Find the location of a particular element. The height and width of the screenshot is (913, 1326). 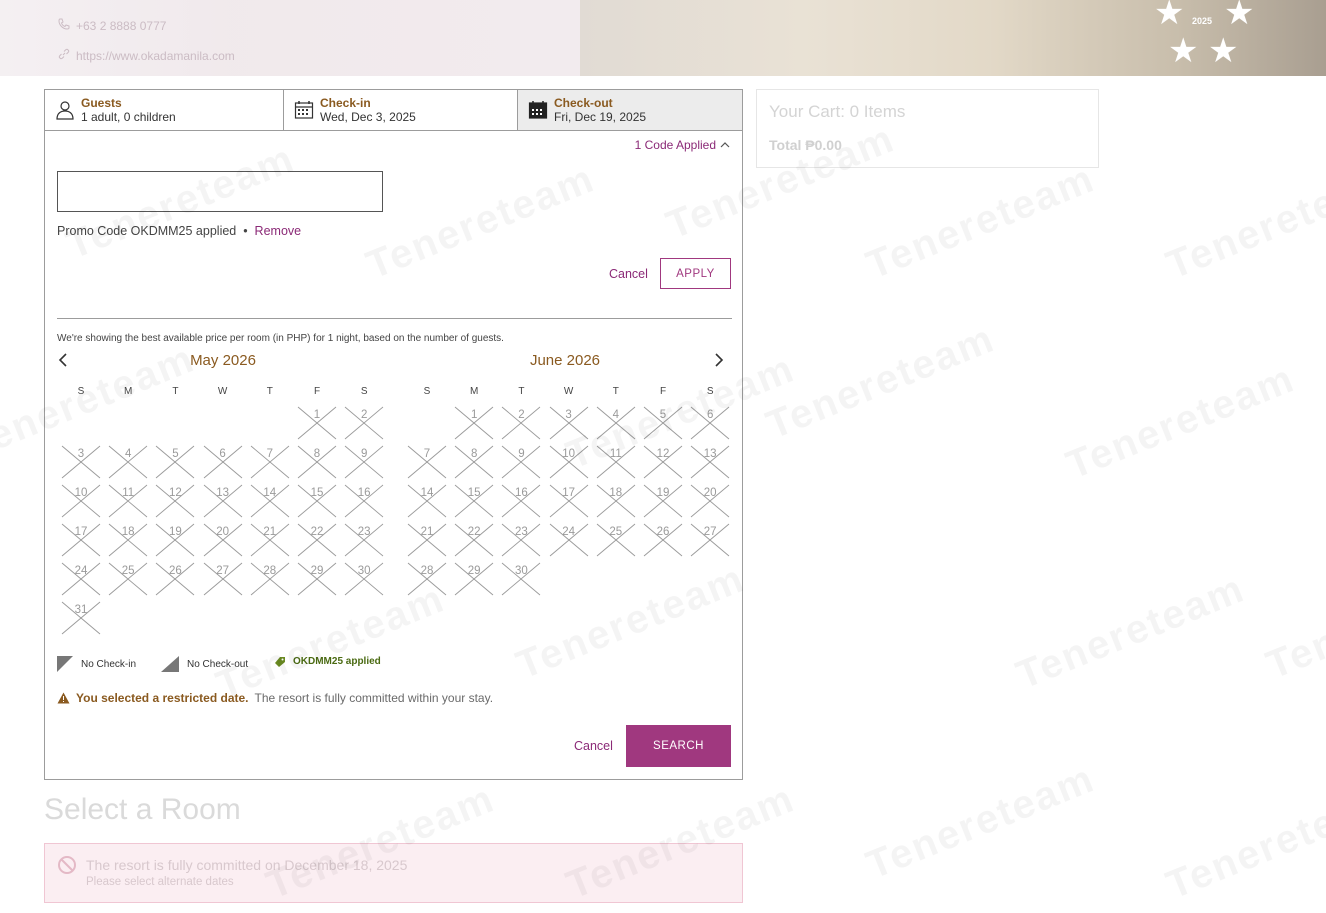

day-number: 9 is located at coordinates (364, 454).